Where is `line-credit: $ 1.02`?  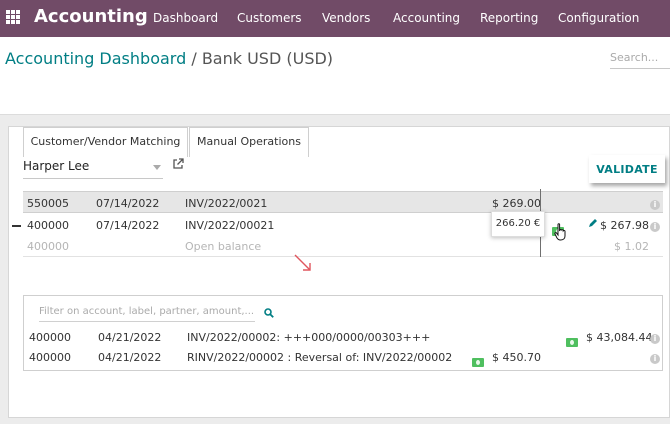 line-credit: $ 1.02 is located at coordinates (631, 246).